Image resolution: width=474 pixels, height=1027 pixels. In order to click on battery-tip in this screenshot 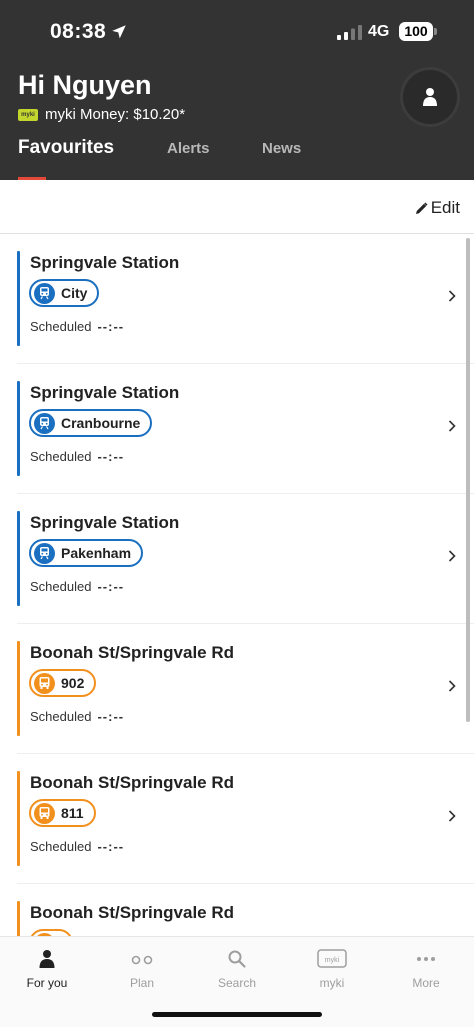, I will do `click(435, 31)`.